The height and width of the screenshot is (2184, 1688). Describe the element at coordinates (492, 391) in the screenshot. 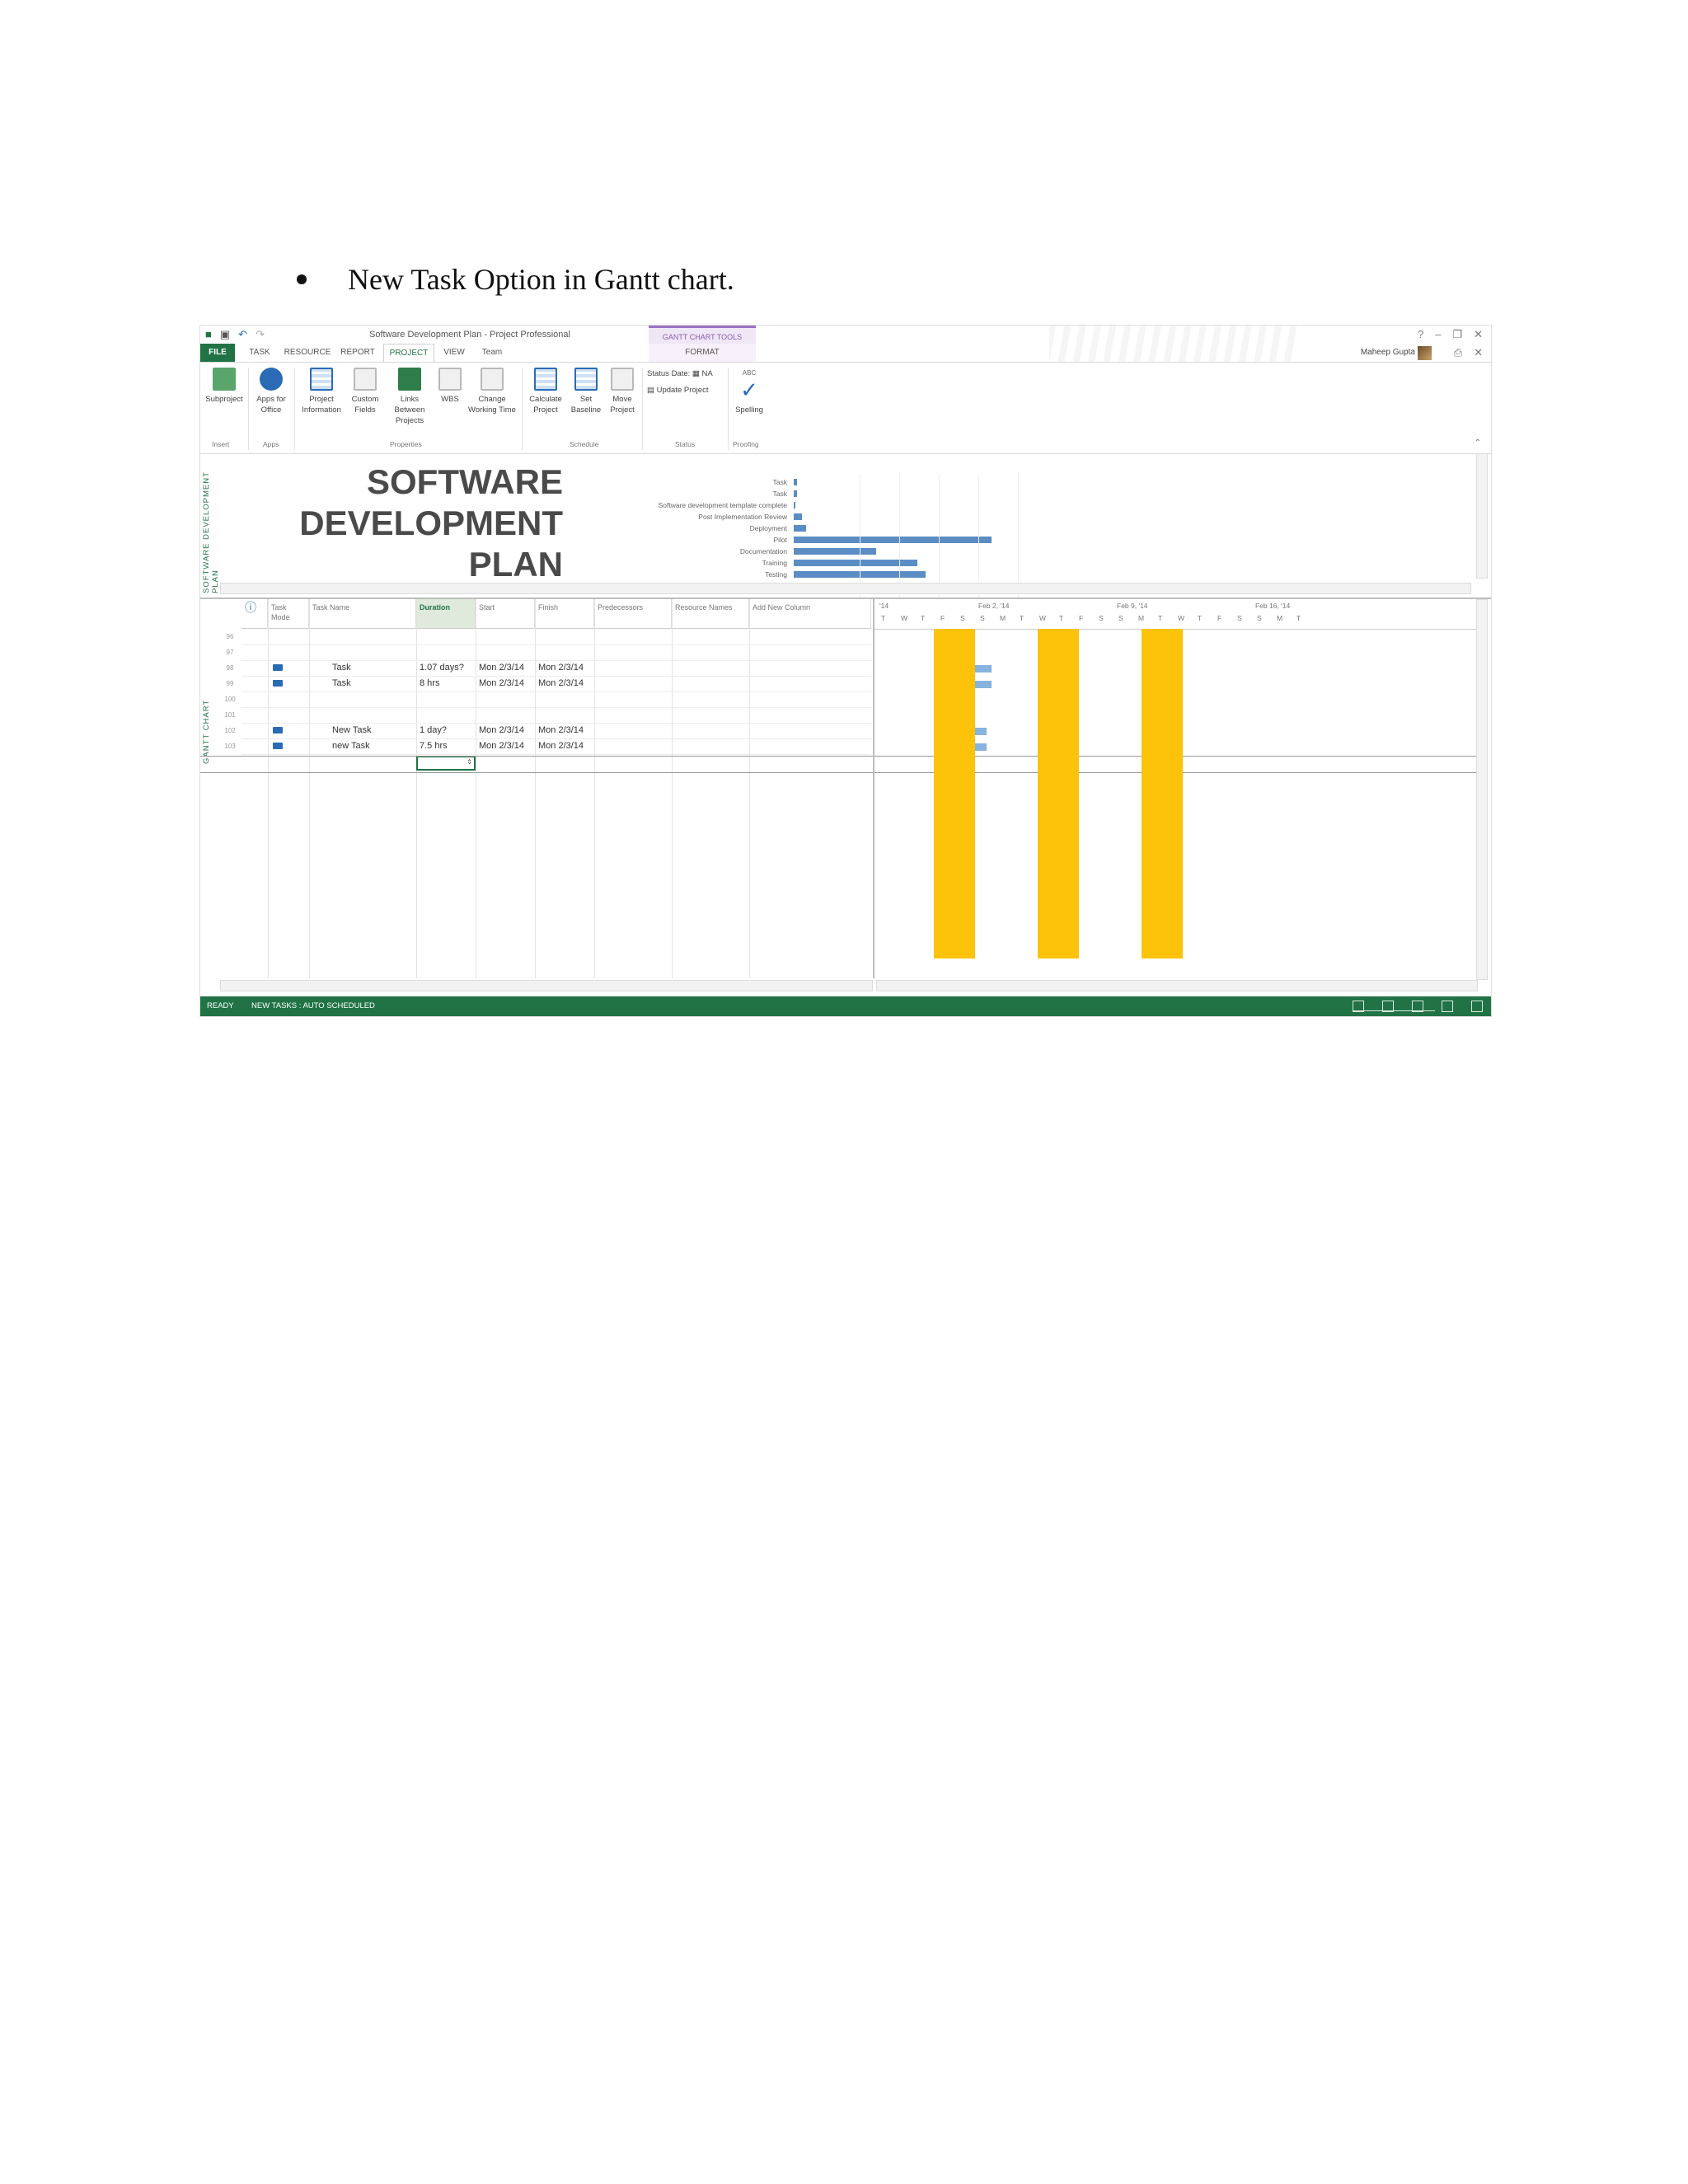

I see `change-working-time-button: Change Working Time` at that location.